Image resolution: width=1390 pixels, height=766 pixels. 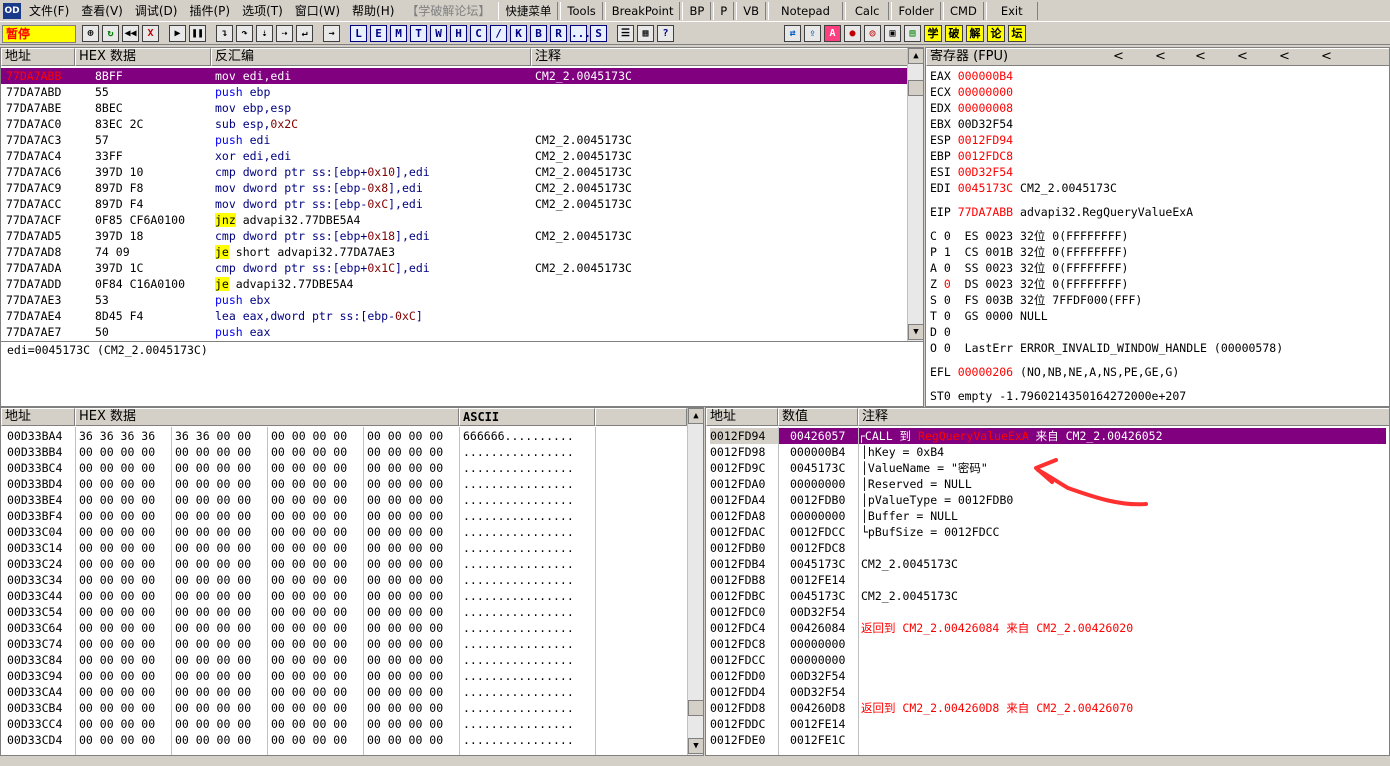 I want to click on disasm-row: 77DA7ABE 8BEC mov ebp,esp, so click(x=454, y=108).